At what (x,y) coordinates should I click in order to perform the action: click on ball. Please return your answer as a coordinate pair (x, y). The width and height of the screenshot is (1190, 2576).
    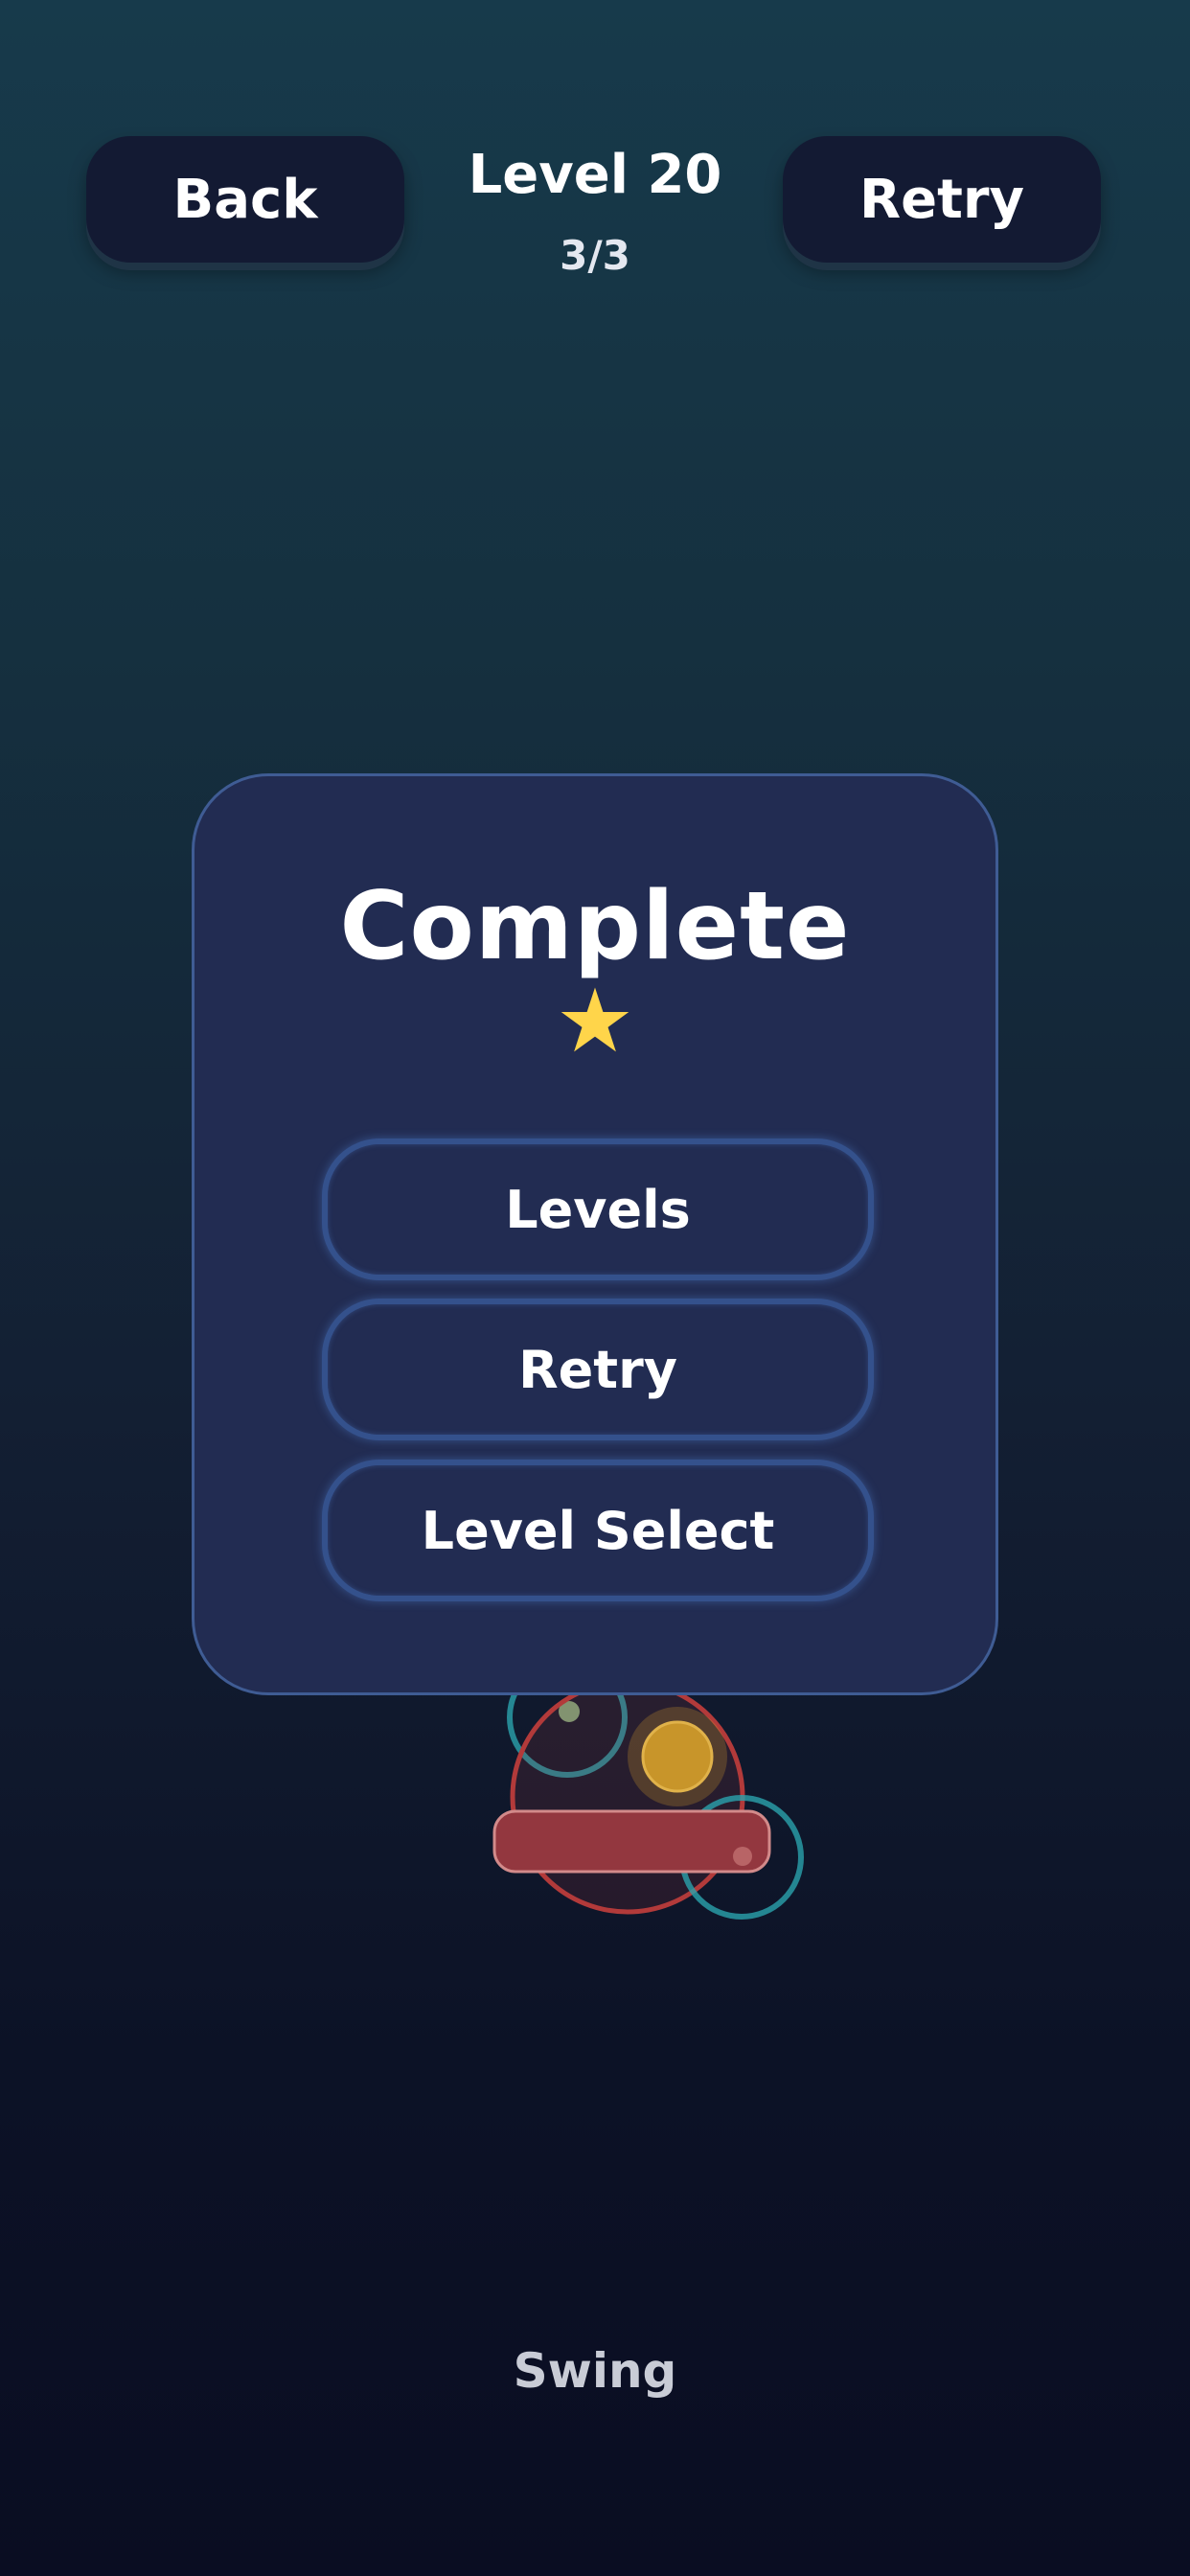
    Looking at the image, I should click on (678, 1756).